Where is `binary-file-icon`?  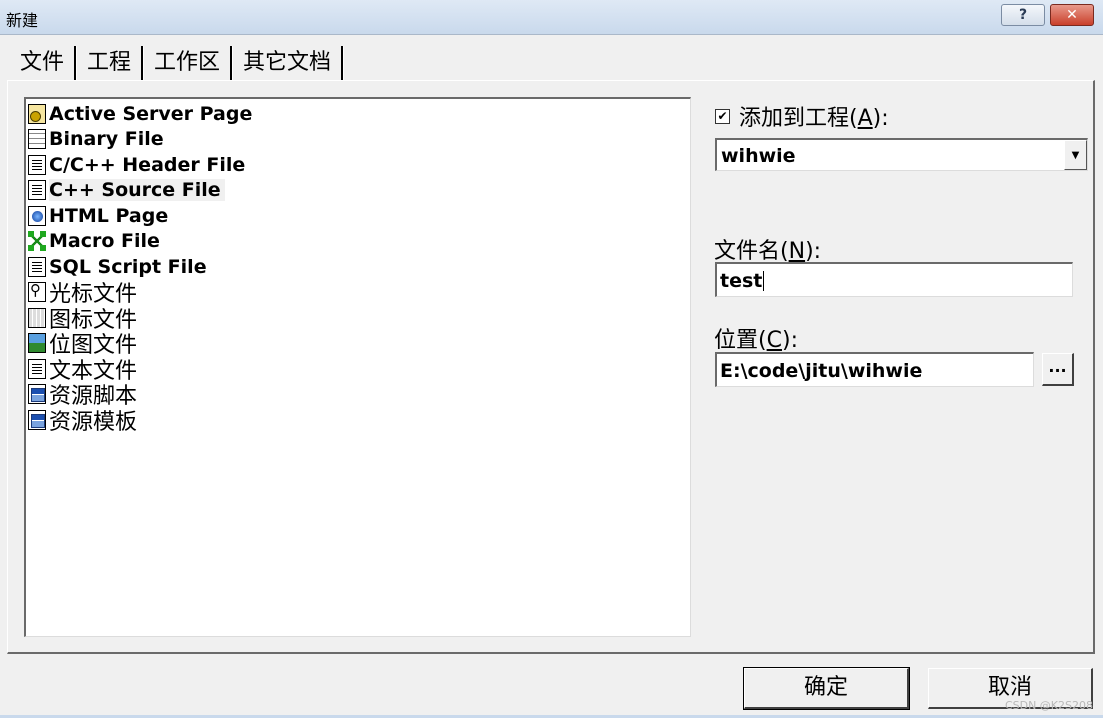
binary-file-icon is located at coordinates (37, 139).